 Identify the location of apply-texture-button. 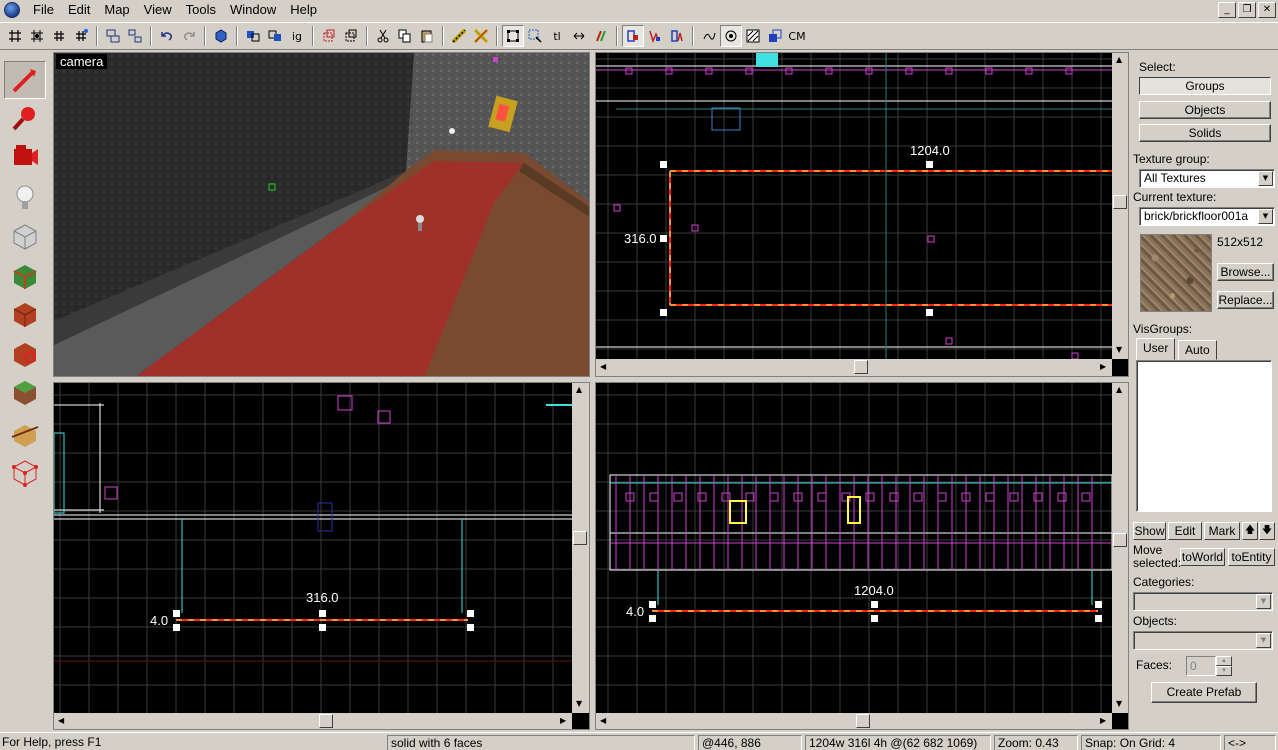
(25, 314).